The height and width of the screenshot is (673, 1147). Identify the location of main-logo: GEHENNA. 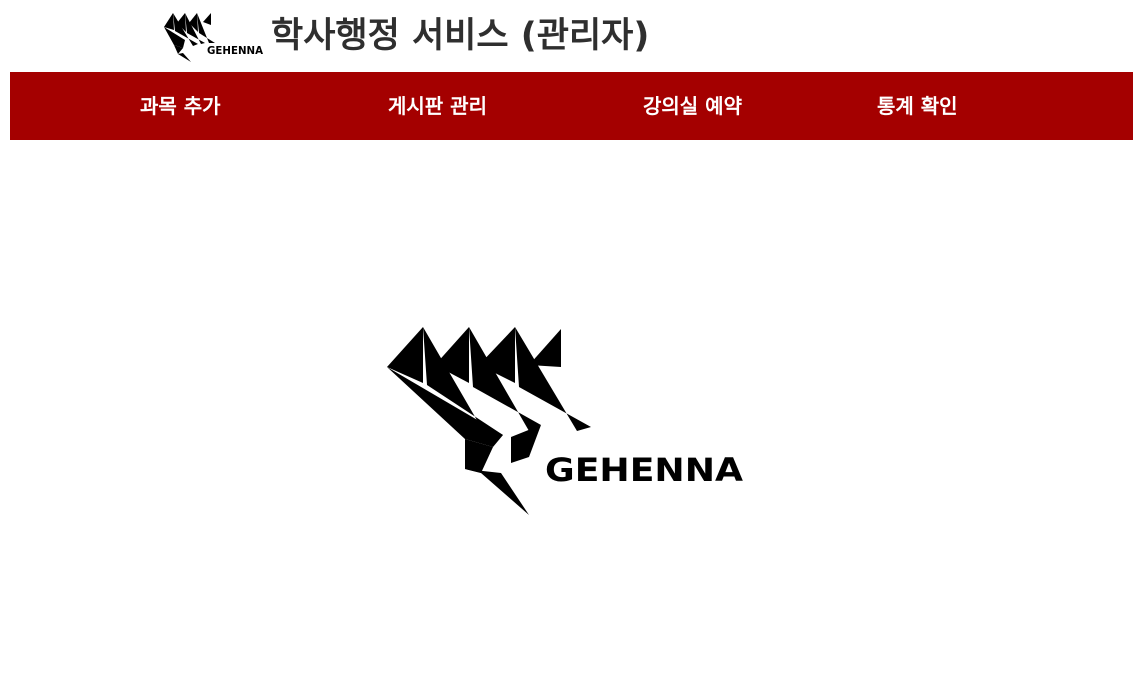
(565, 421).